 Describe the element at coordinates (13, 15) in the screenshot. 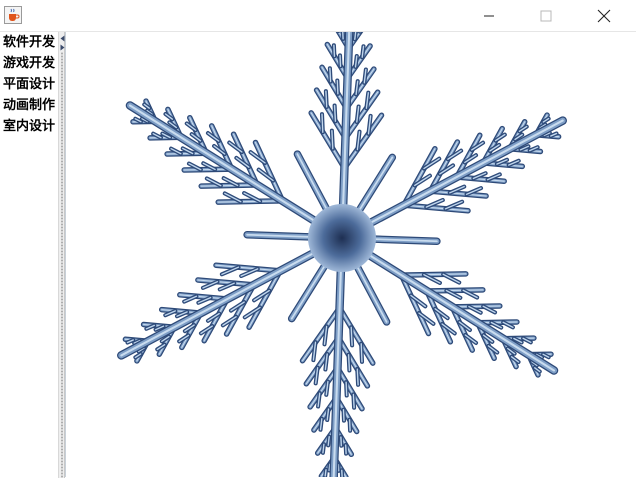

I see `java-coffee-cup-icon` at that location.